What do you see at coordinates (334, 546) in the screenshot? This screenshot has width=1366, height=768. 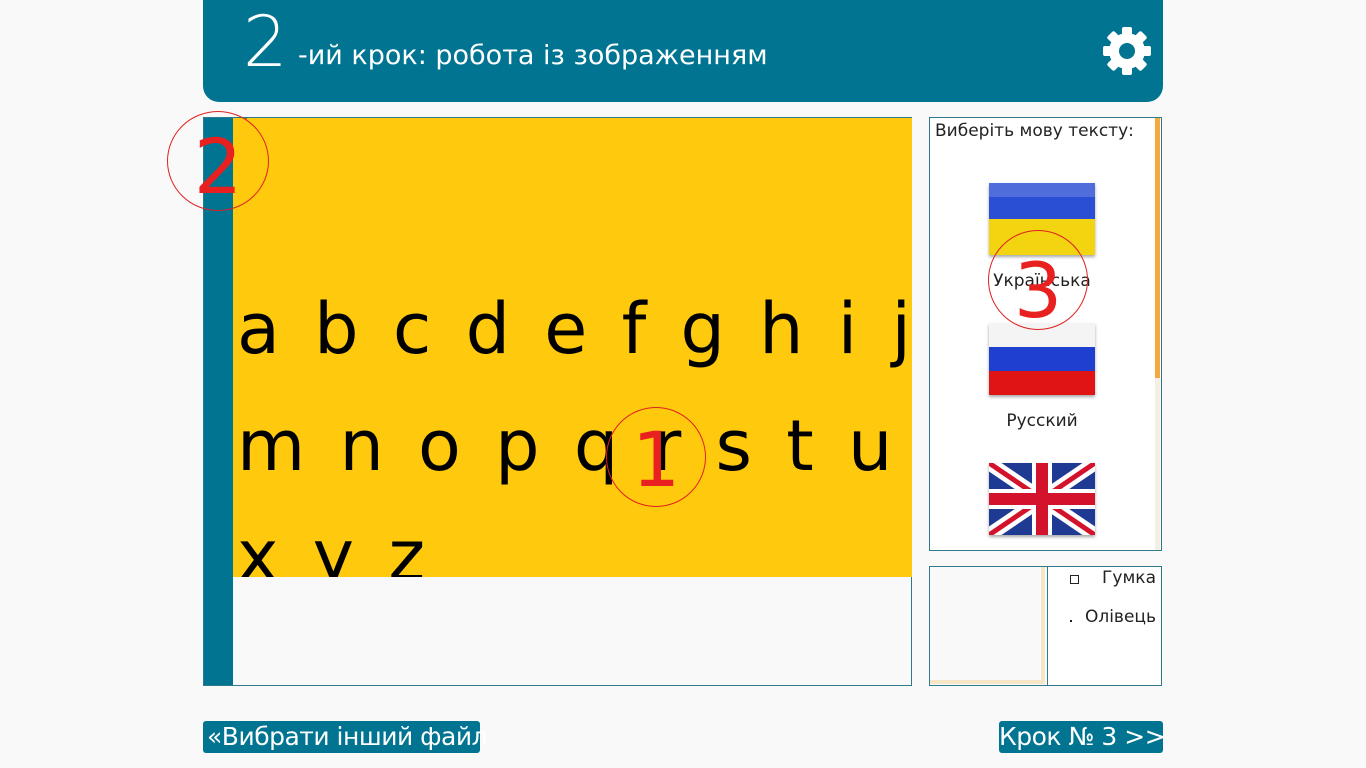 I see `letter-line-3: x y z` at bounding box center [334, 546].